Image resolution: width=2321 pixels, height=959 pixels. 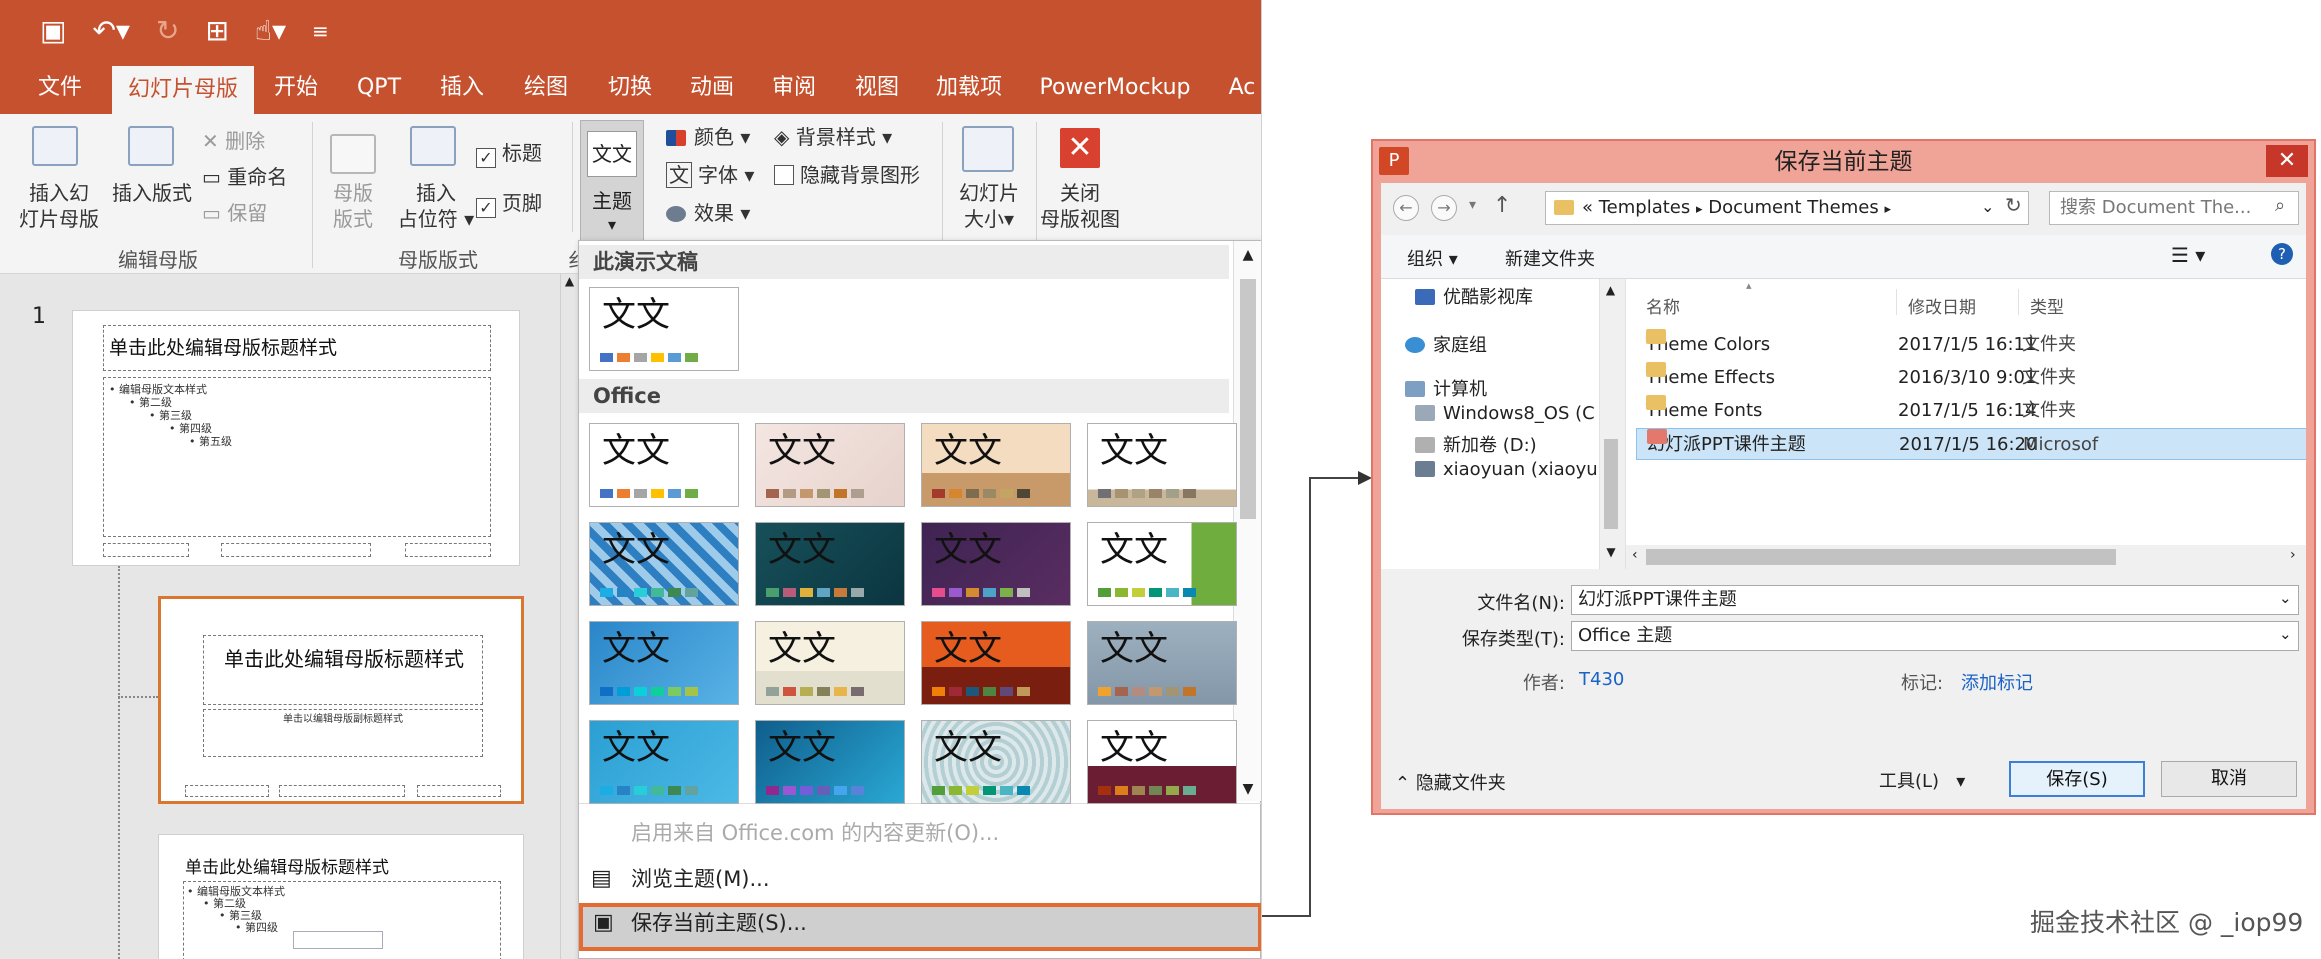 What do you see at coordinates (712, 88) in the screenshot?
I see `tab-animations: 动画` at bounding box center [712, 88].